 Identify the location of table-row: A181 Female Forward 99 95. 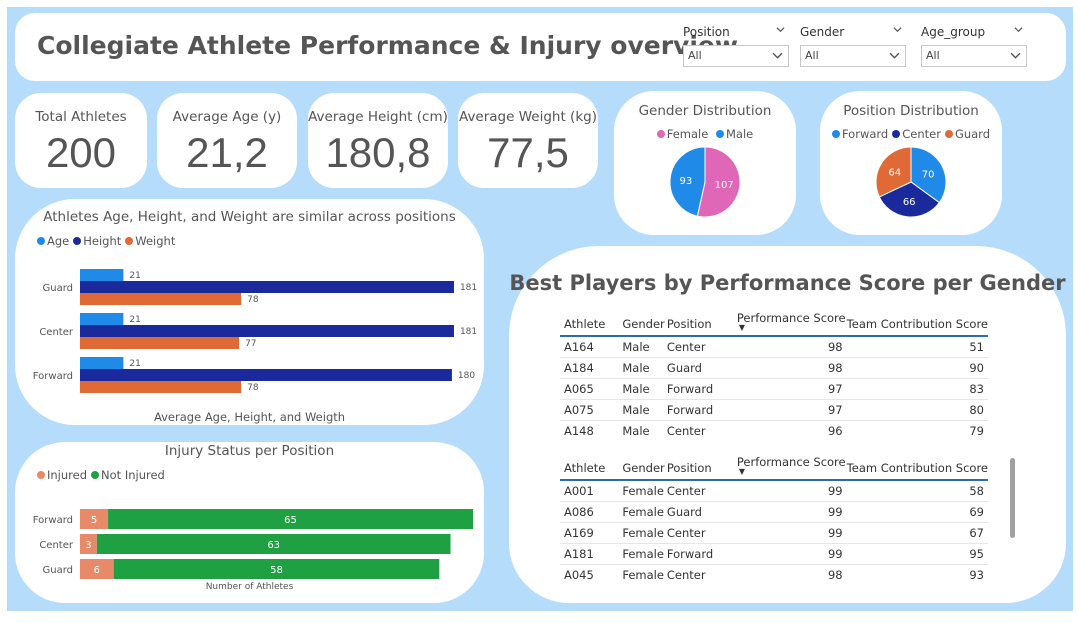
(774, 553).